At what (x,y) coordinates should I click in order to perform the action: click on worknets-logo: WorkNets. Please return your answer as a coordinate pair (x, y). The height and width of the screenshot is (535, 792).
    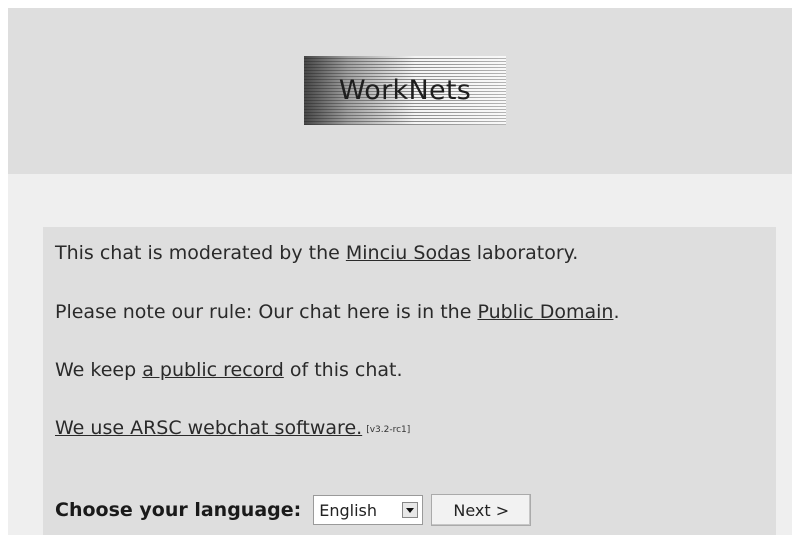
    Looking at the image, I should click on (405, 90).